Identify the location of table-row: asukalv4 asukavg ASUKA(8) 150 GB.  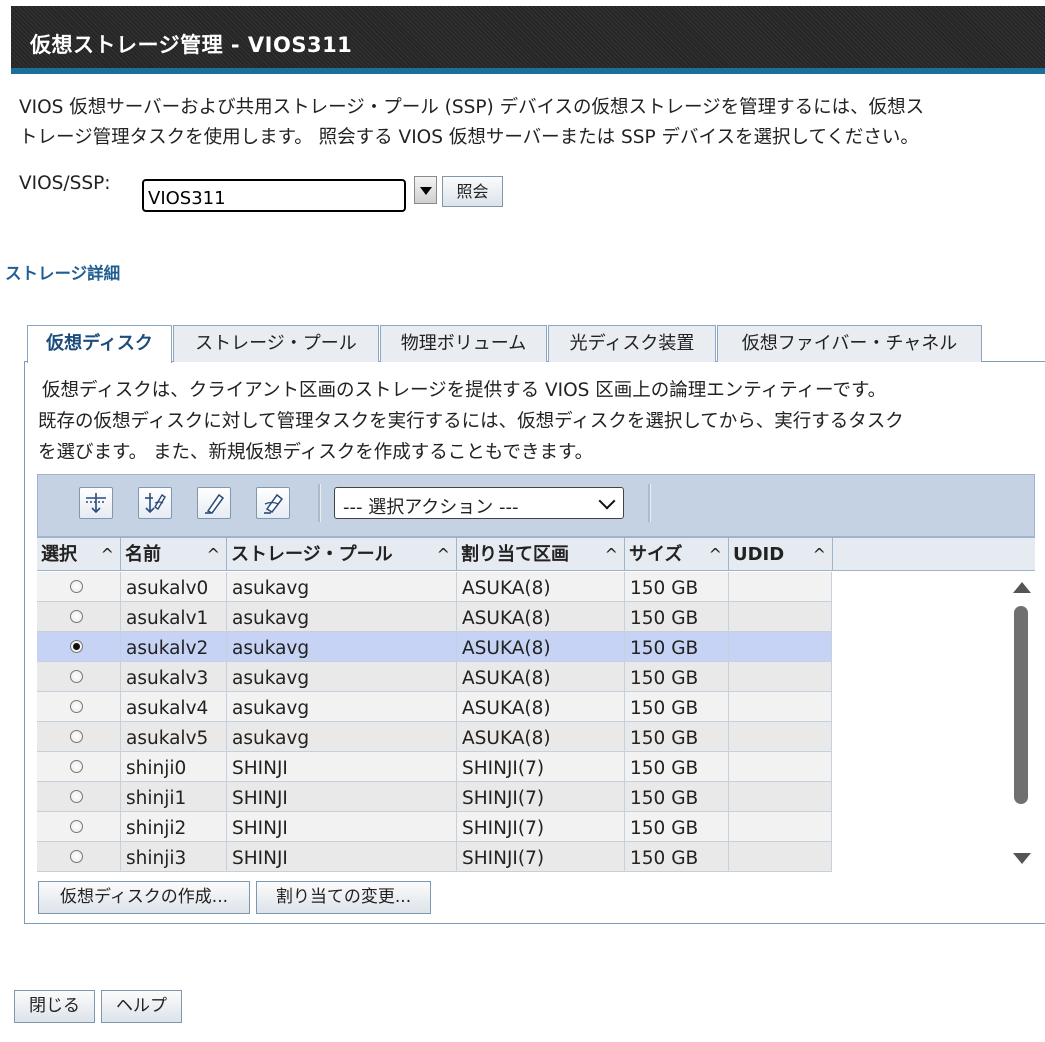
(434, 707).